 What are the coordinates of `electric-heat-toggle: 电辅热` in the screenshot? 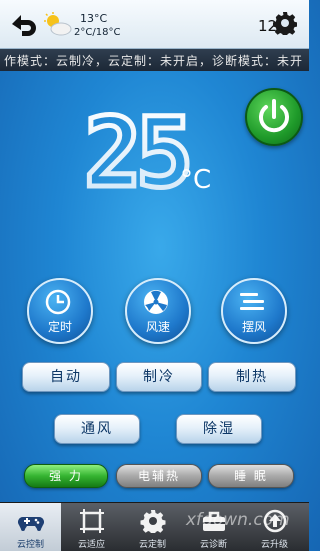 It's located at (159, 476).